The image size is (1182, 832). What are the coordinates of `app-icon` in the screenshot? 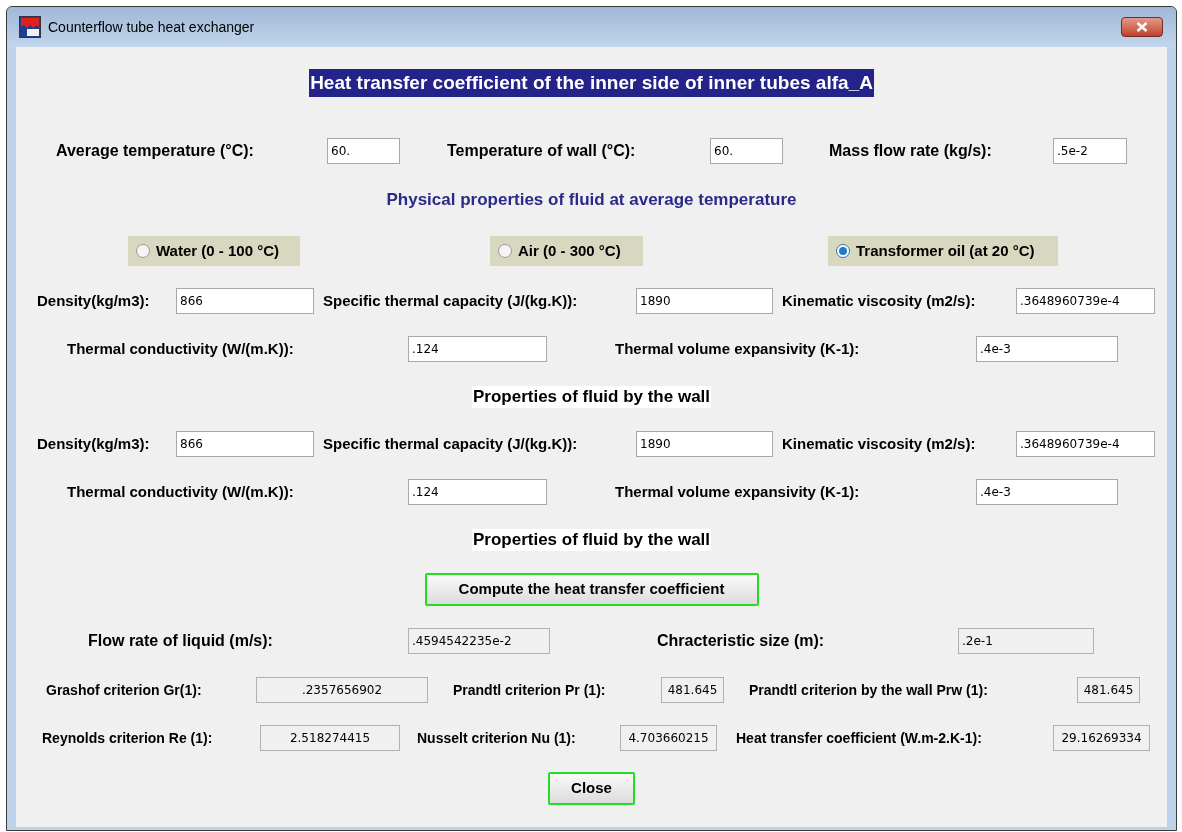 It's located at (30, 27).